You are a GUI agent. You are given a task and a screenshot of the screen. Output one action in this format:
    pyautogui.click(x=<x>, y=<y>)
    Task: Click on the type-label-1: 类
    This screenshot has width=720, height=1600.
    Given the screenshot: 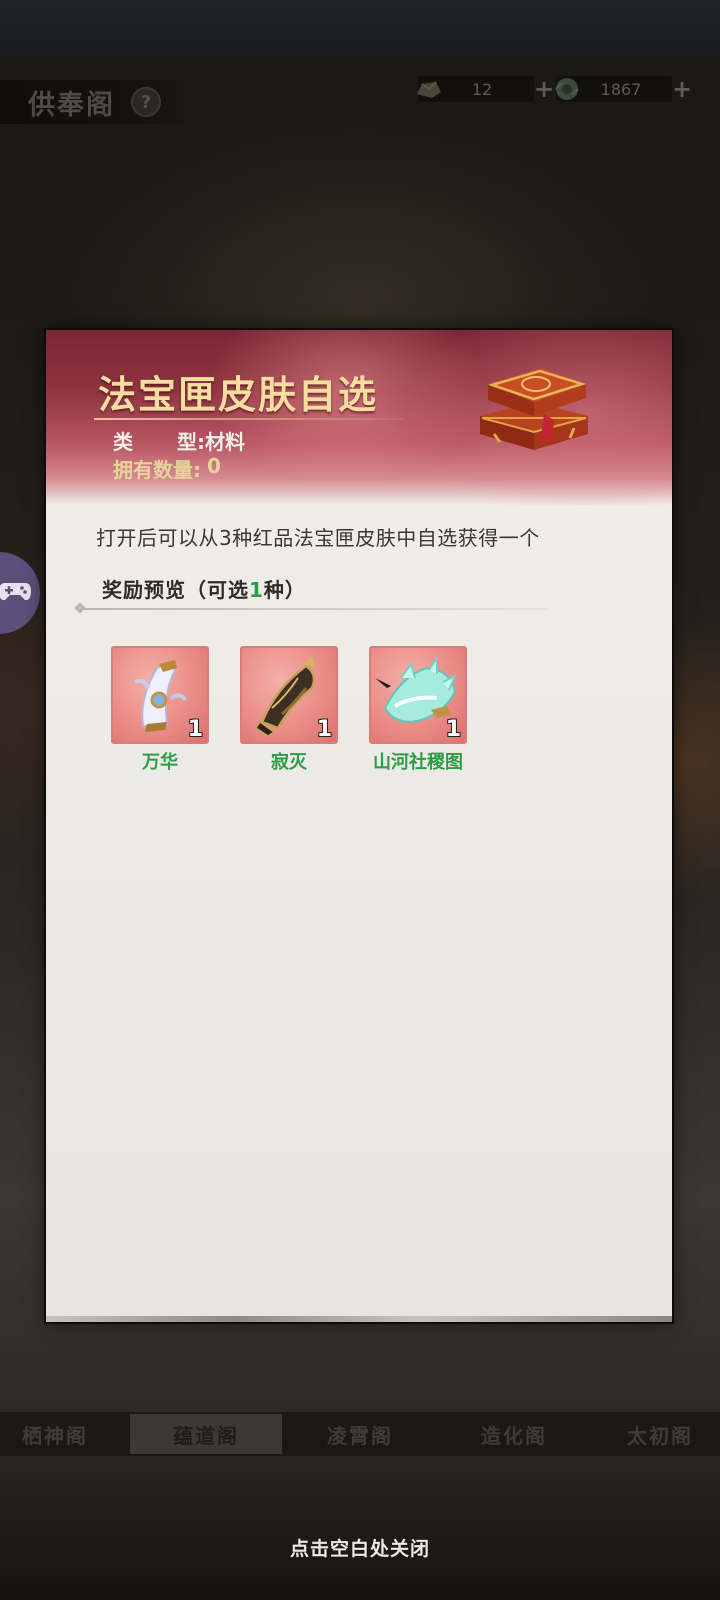 What is the action you would take?
    pyautogui.click(x=123, y=442)
    